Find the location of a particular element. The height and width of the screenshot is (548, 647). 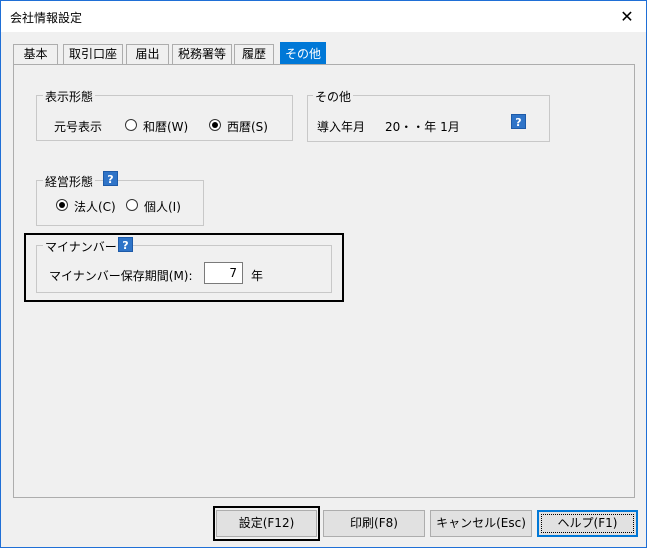

radio-seireki-label: 西暦(S) is located at coordinates (247, 126).